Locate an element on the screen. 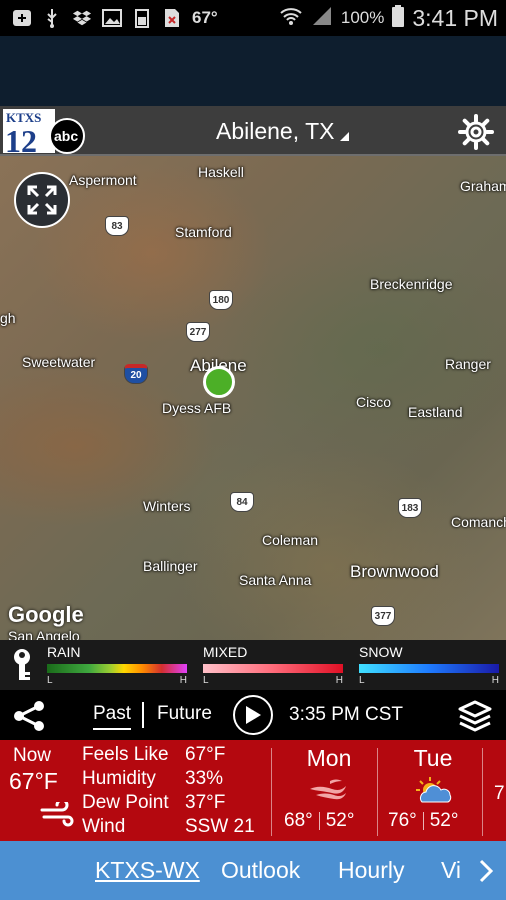  precip-legend: RAIN L H MIXED L H SNOW L H is located at coordinates (253, 665).